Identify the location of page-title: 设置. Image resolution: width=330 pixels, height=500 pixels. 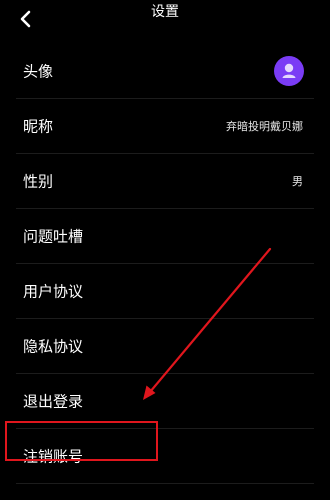
(165, 12).